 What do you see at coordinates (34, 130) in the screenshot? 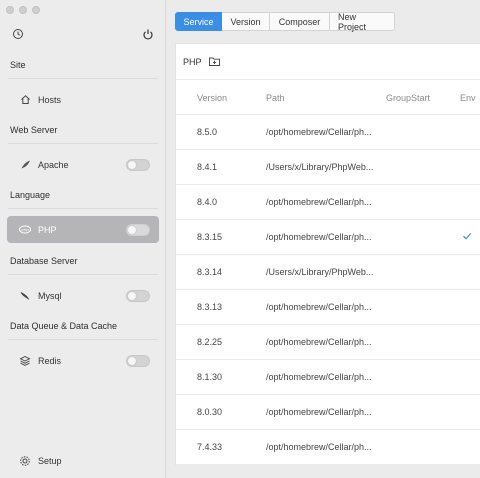
I see `section-title-web-server: Web Server` at bounding box center [34, 130].